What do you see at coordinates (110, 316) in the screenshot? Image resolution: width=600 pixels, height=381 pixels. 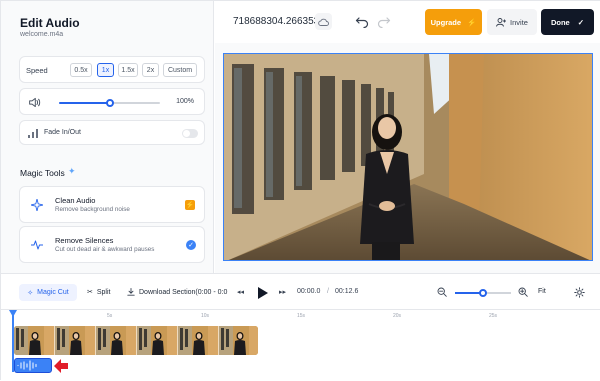 I see `tick-label: 5s` at bounding box center [110, 316].